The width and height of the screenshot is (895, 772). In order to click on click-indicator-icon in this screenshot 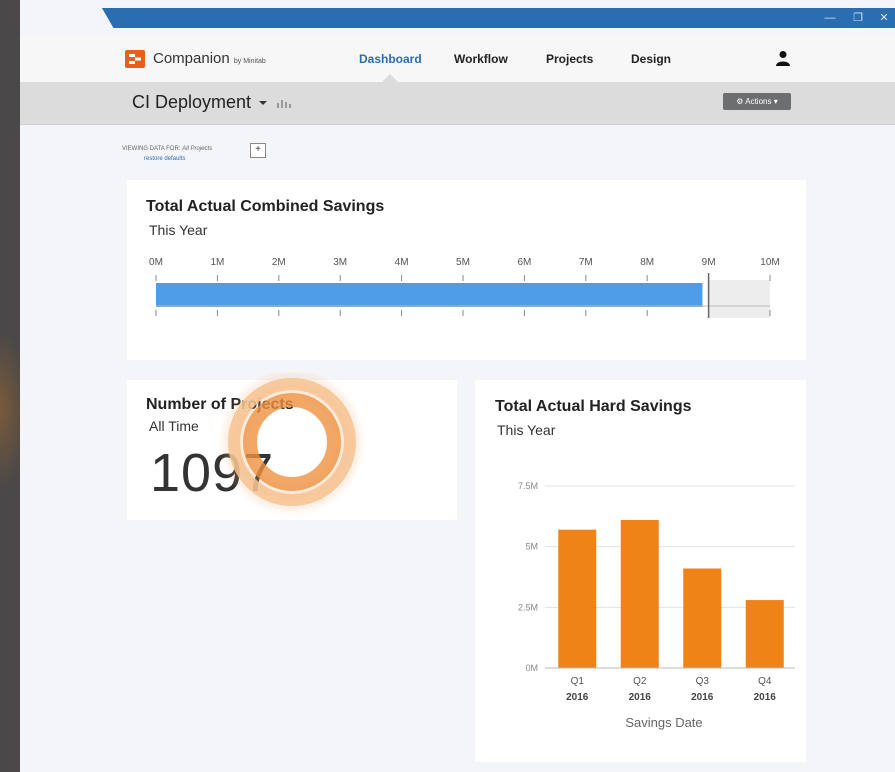, I will do `click(292, 444)`.